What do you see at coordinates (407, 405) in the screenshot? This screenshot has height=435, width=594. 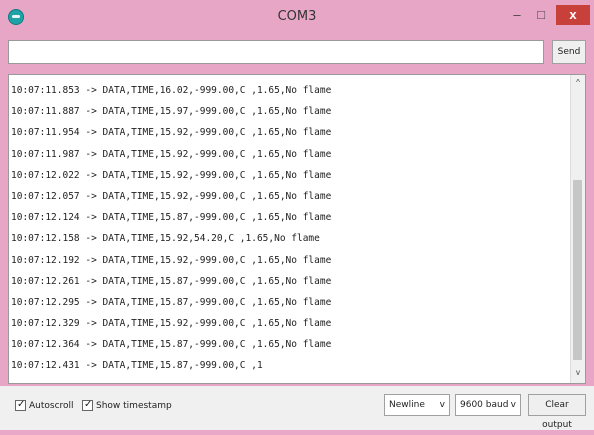 I see `line-ending-value: Newline` at bounding box center [407, 405].